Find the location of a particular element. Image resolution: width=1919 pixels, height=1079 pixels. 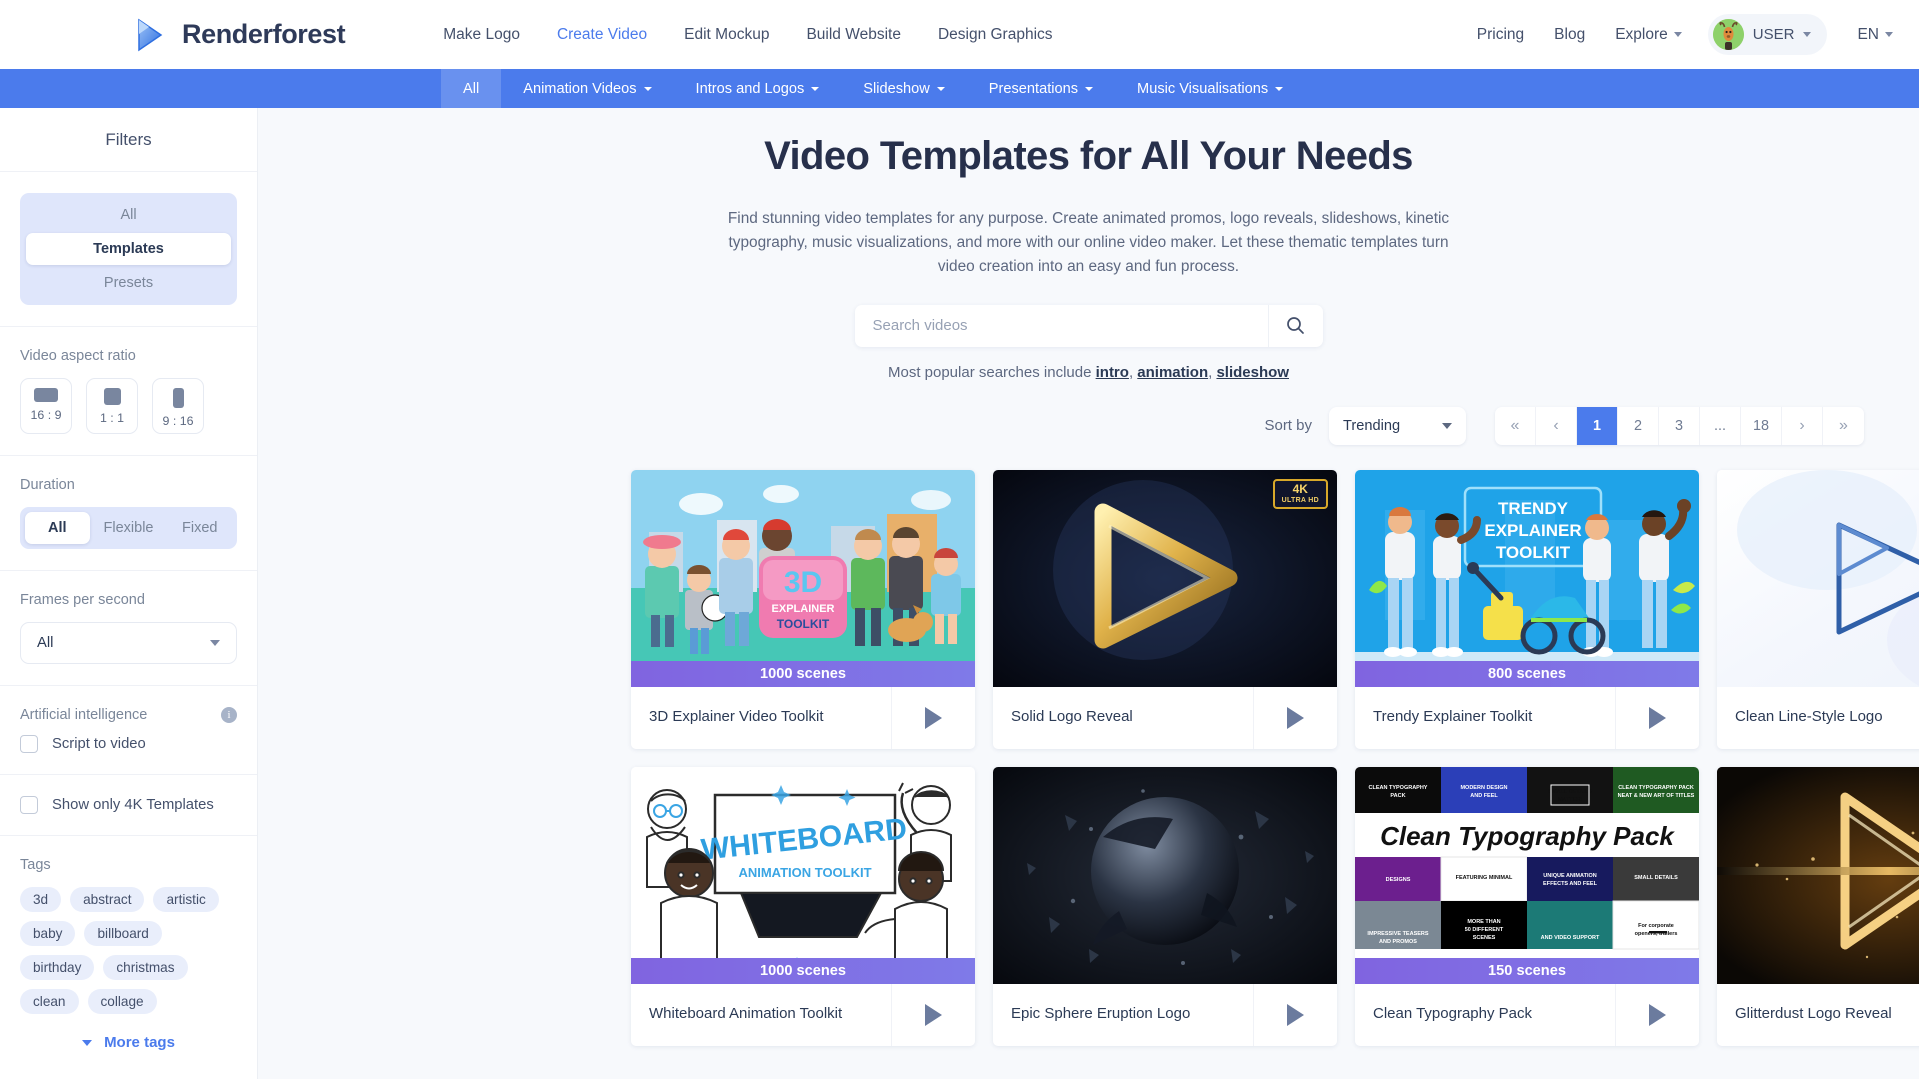

aspect-ratio-16-9: 16 : 9 is located at coordinates (46, 406).